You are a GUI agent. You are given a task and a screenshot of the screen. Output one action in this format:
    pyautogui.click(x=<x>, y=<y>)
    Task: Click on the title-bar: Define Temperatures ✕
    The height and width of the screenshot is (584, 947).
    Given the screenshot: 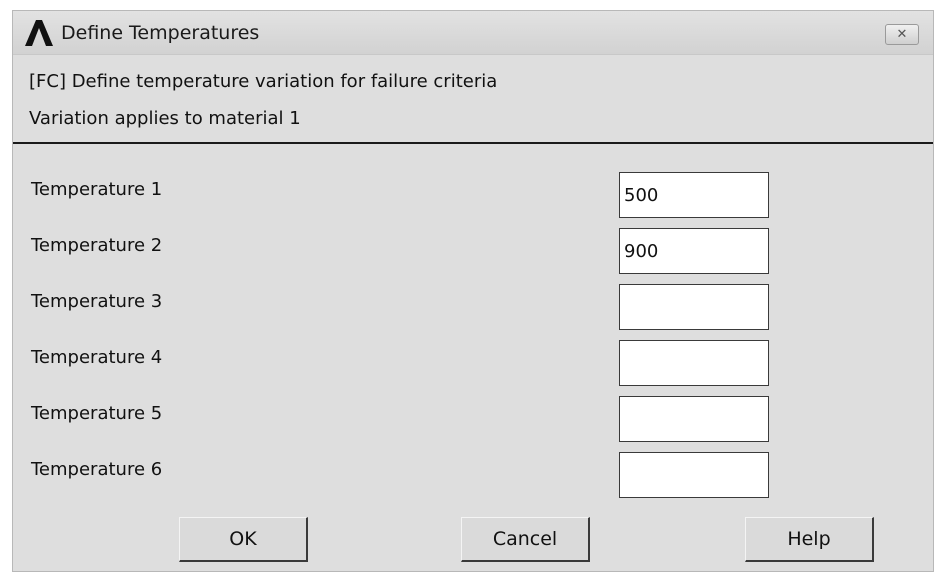 What is the action you would take?
    pyautogui.click(x=473, y=33)
    